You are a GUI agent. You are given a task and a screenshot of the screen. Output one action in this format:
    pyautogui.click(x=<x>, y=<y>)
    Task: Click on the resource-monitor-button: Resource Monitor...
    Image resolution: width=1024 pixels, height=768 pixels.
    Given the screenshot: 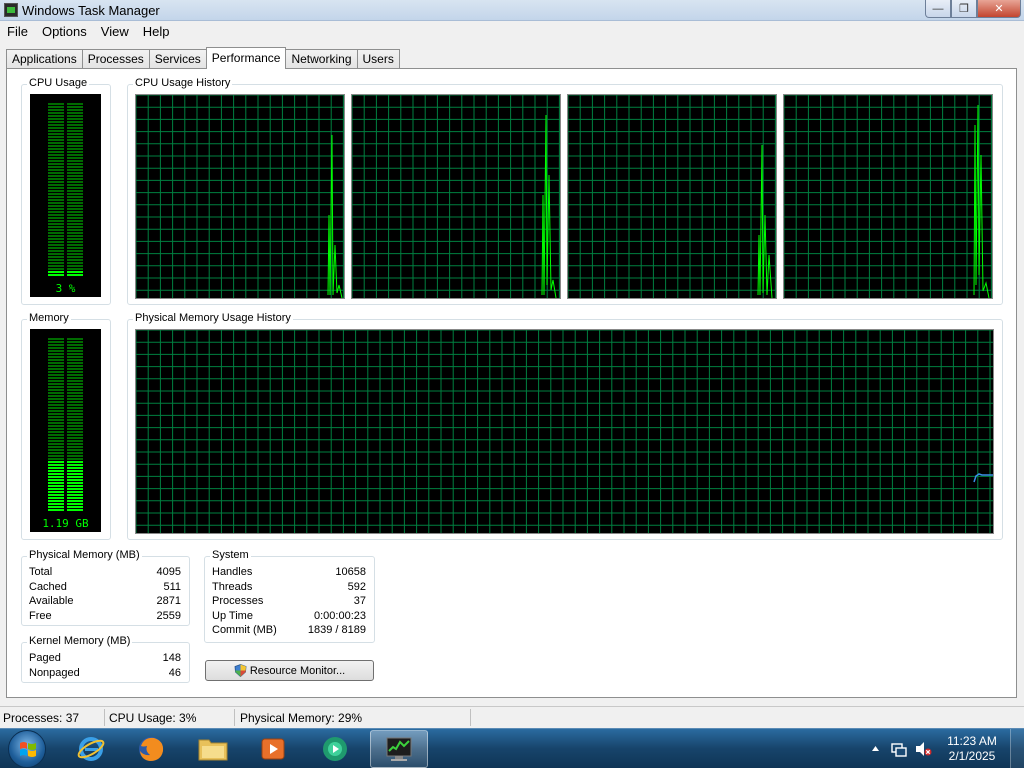 What is the action you would take?
    pyautogui.click(x=289, y=670)
    